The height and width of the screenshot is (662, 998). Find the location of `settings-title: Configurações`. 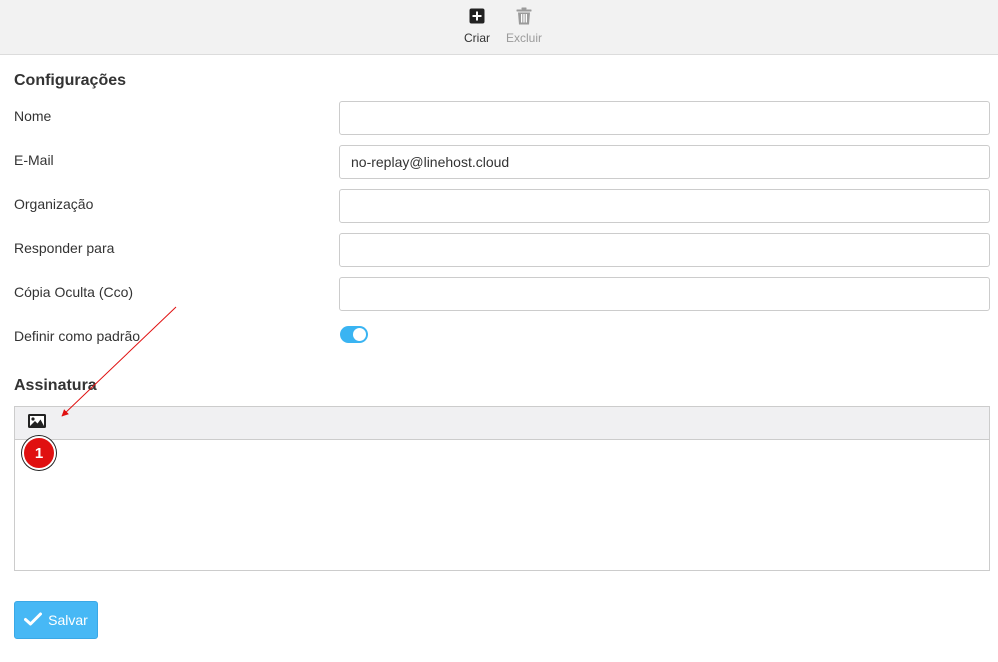

settings-title: Configurações is located at coordinates (70, 80).